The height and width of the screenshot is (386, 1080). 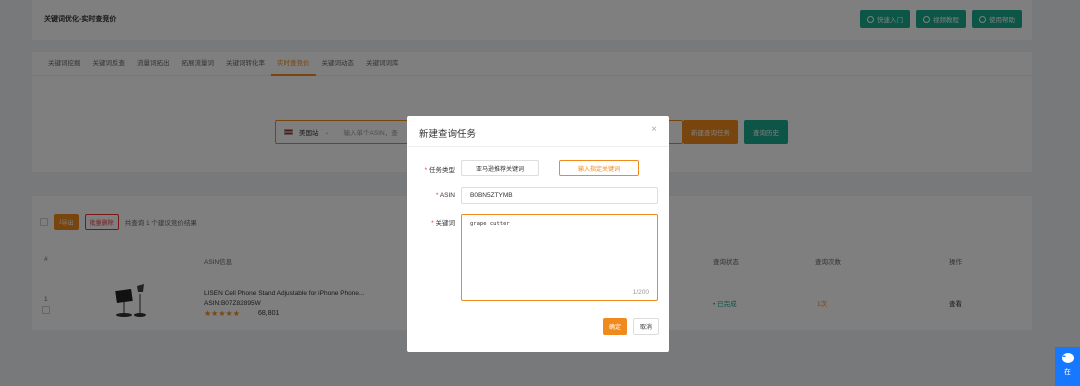 I want to click on keyword-label: * 关键词, so click(x=443, y=223).